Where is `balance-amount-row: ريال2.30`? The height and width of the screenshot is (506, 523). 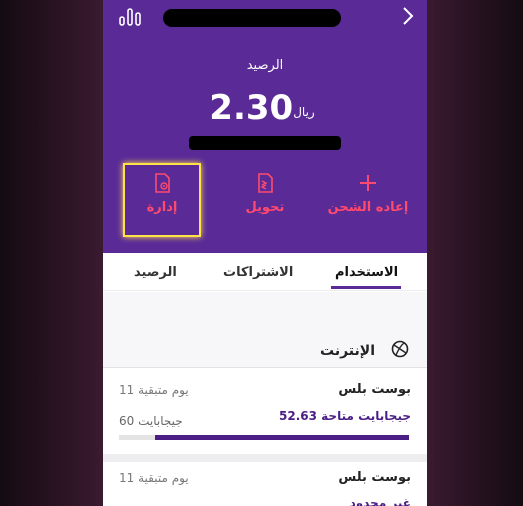
balance-amount-row: ريال2.30 is located at coordinates (265, 108).